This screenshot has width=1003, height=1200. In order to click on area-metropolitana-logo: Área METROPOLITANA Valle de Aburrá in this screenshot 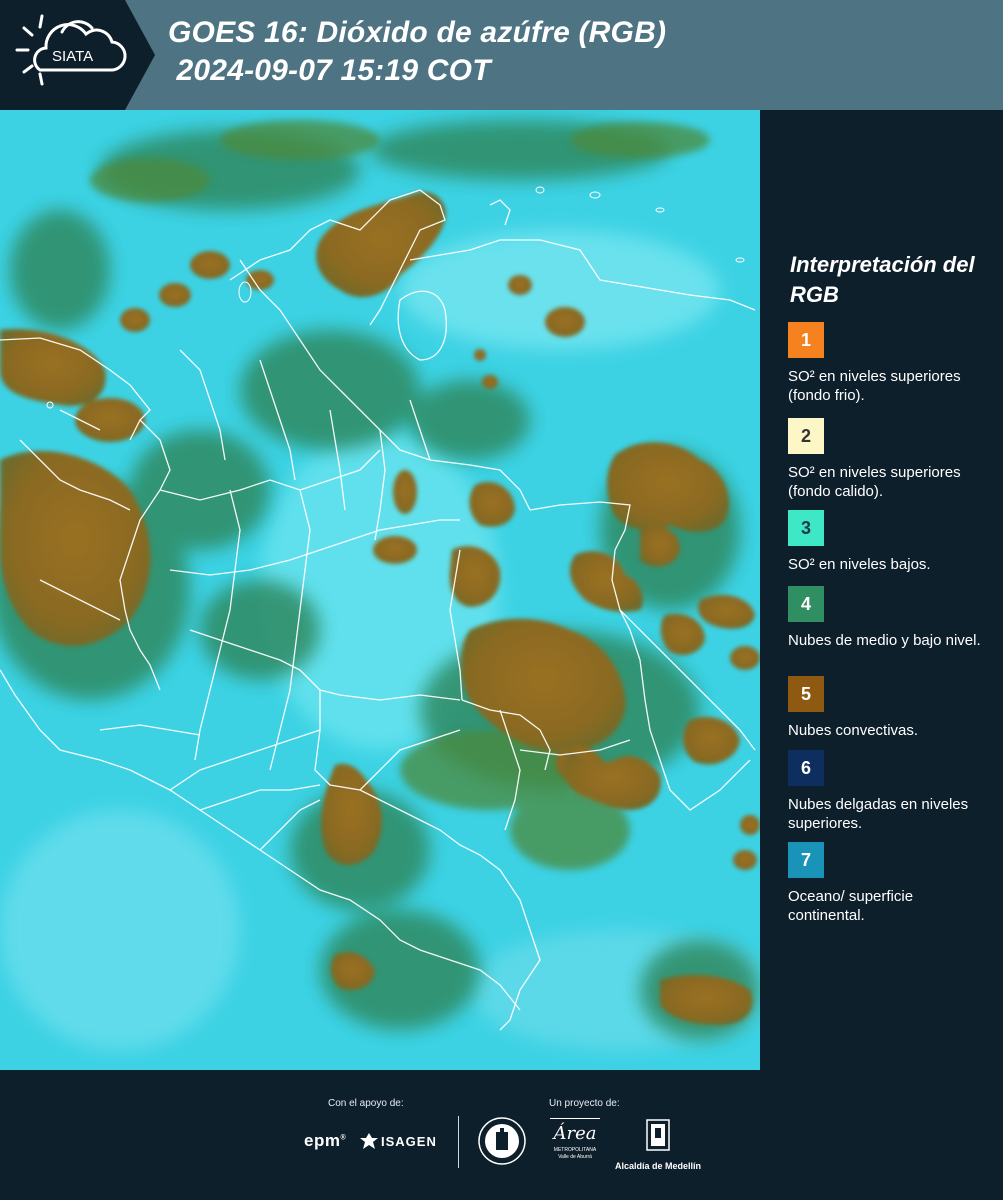, I will do `click(575, 1139)`.